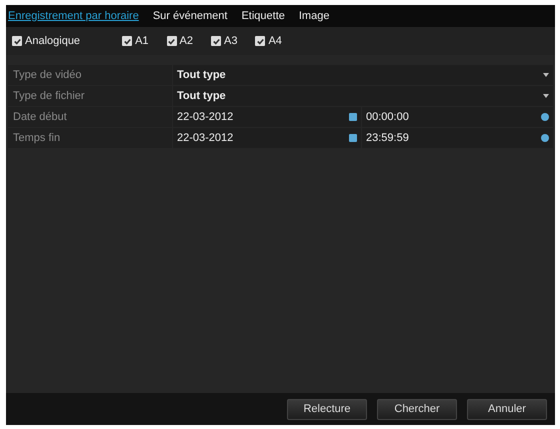 This screenshot has height=429, width=560. I want to click on checkbox-label: Analogique, so click(52, 41).